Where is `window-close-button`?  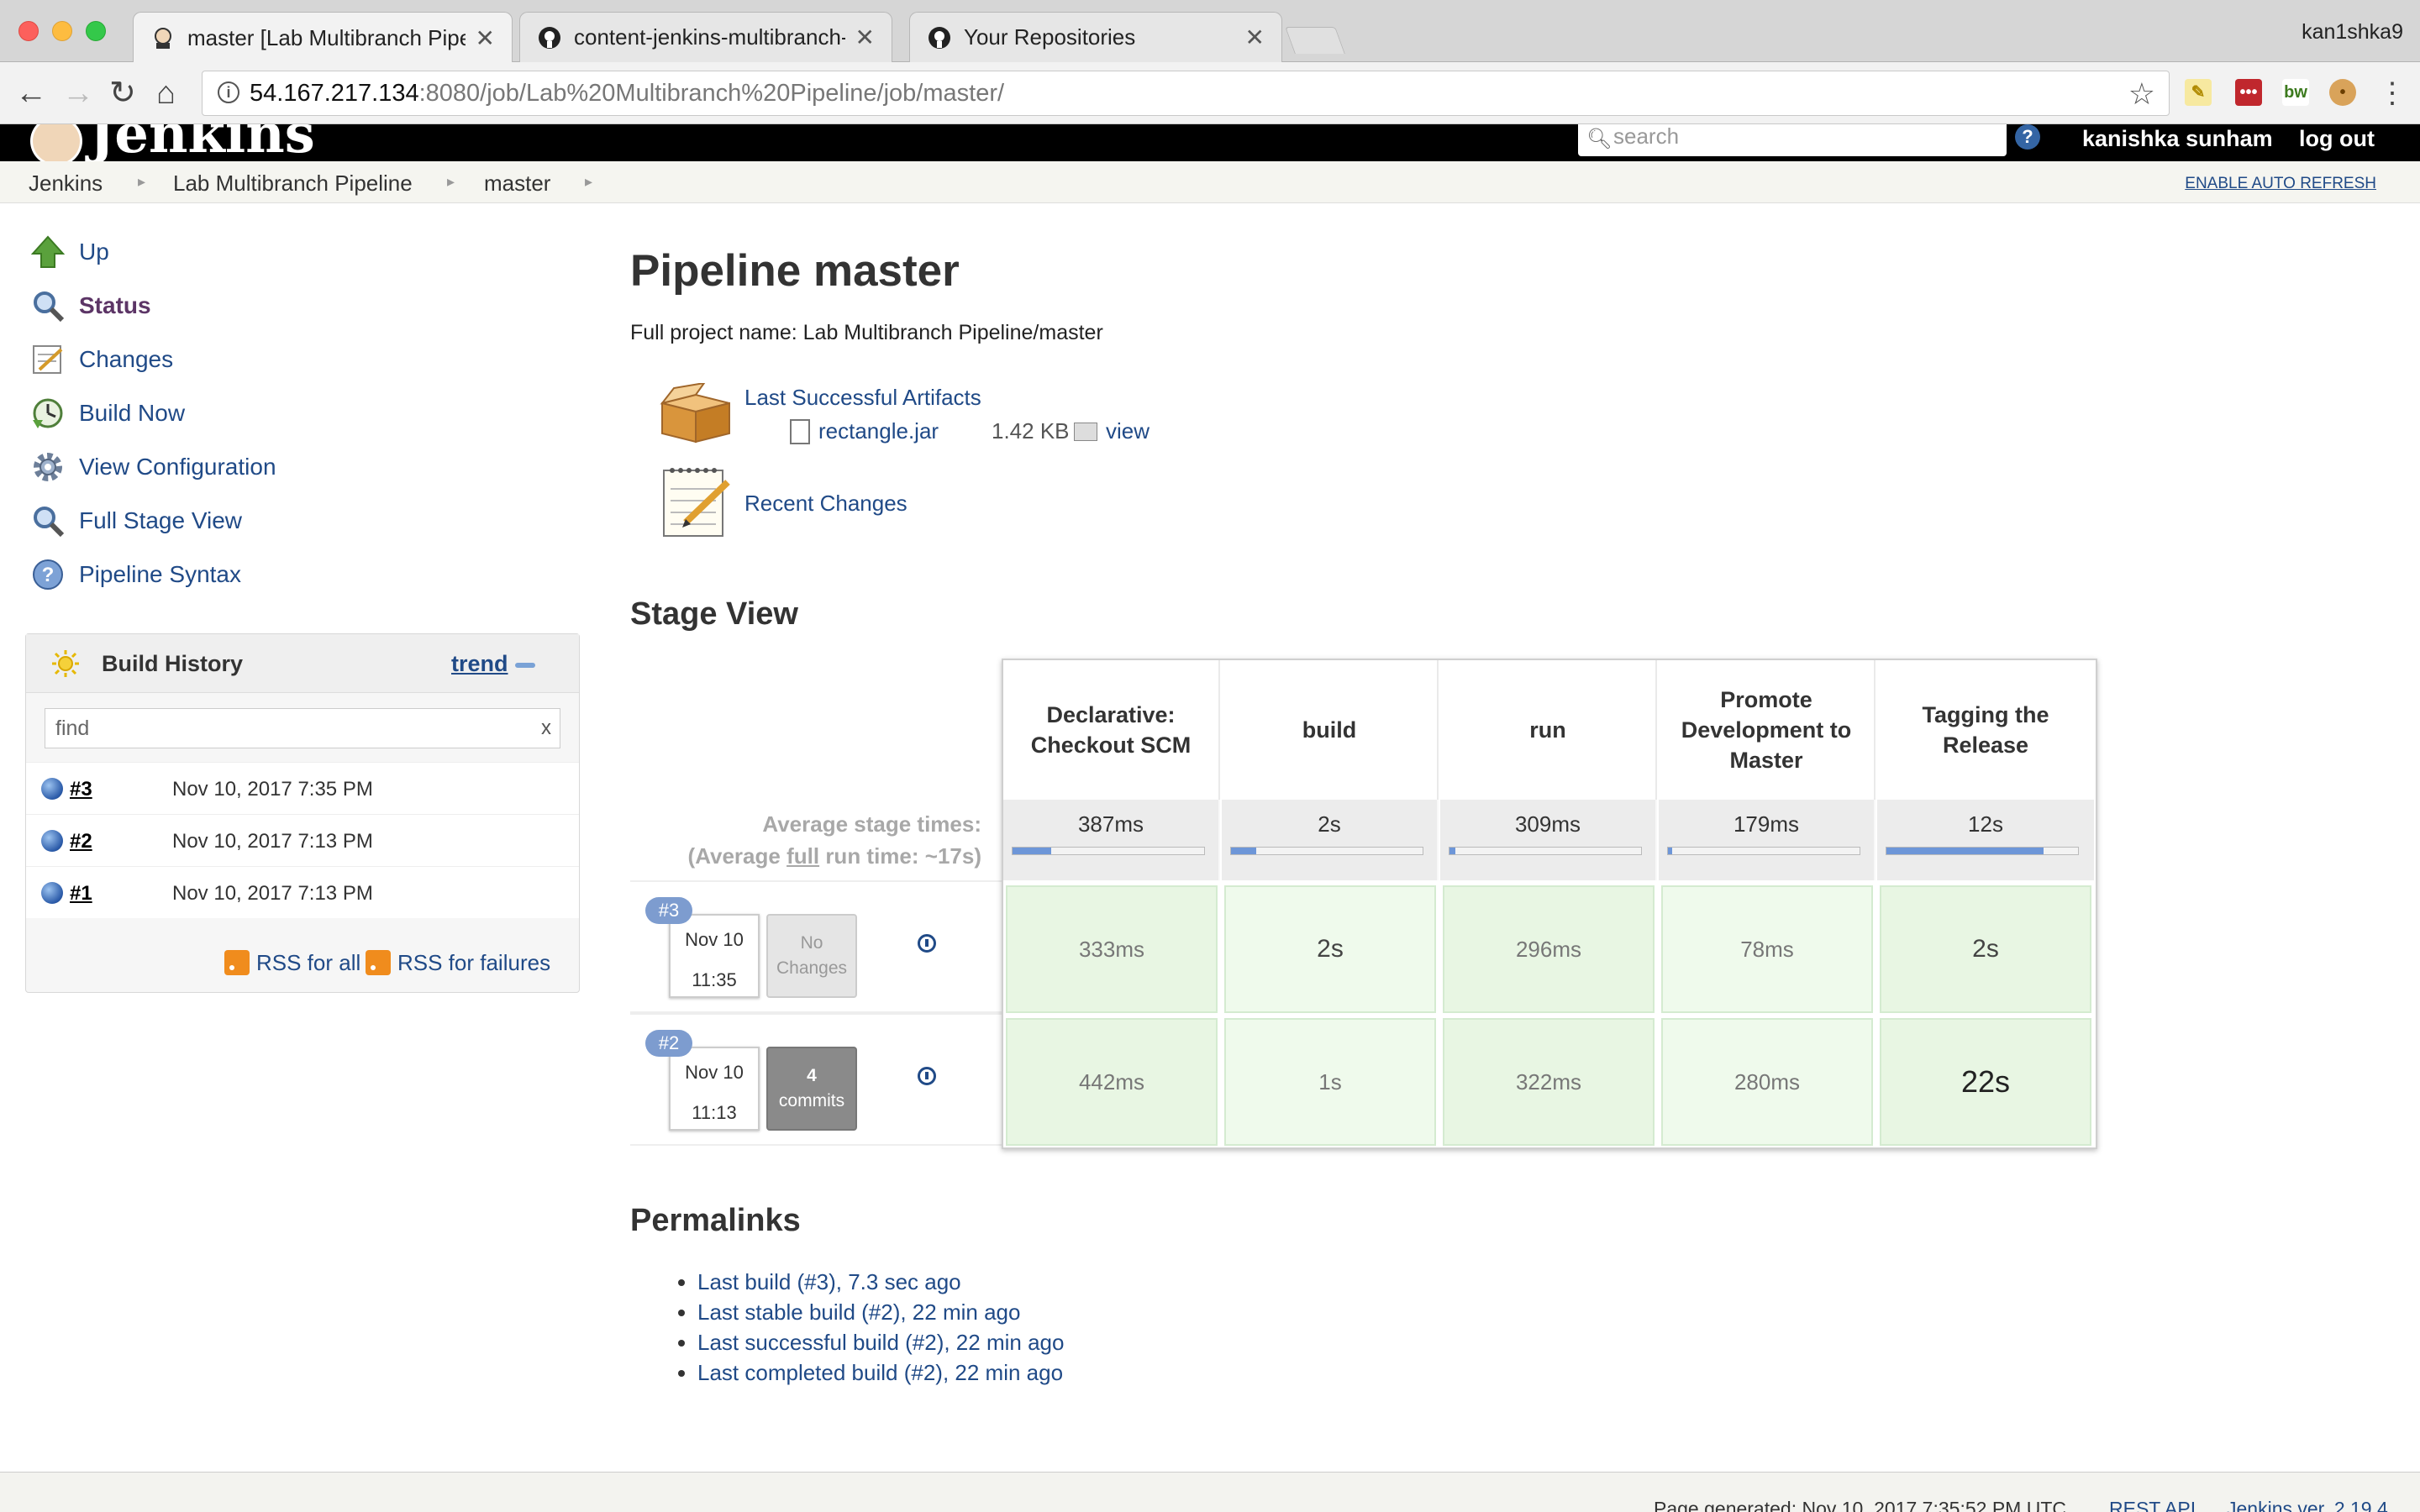
window-close-button is located at coordinates (28, 31).